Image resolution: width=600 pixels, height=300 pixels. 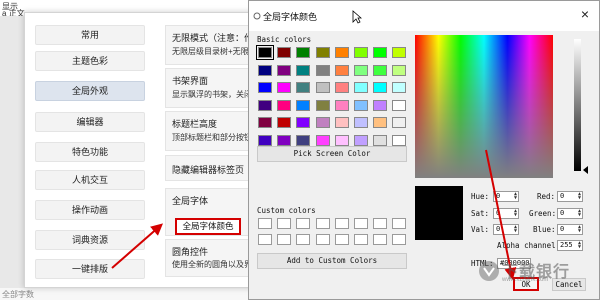 I want to click on green-spinbox: 0 ▲ ▼, so click(x=570, y=213).